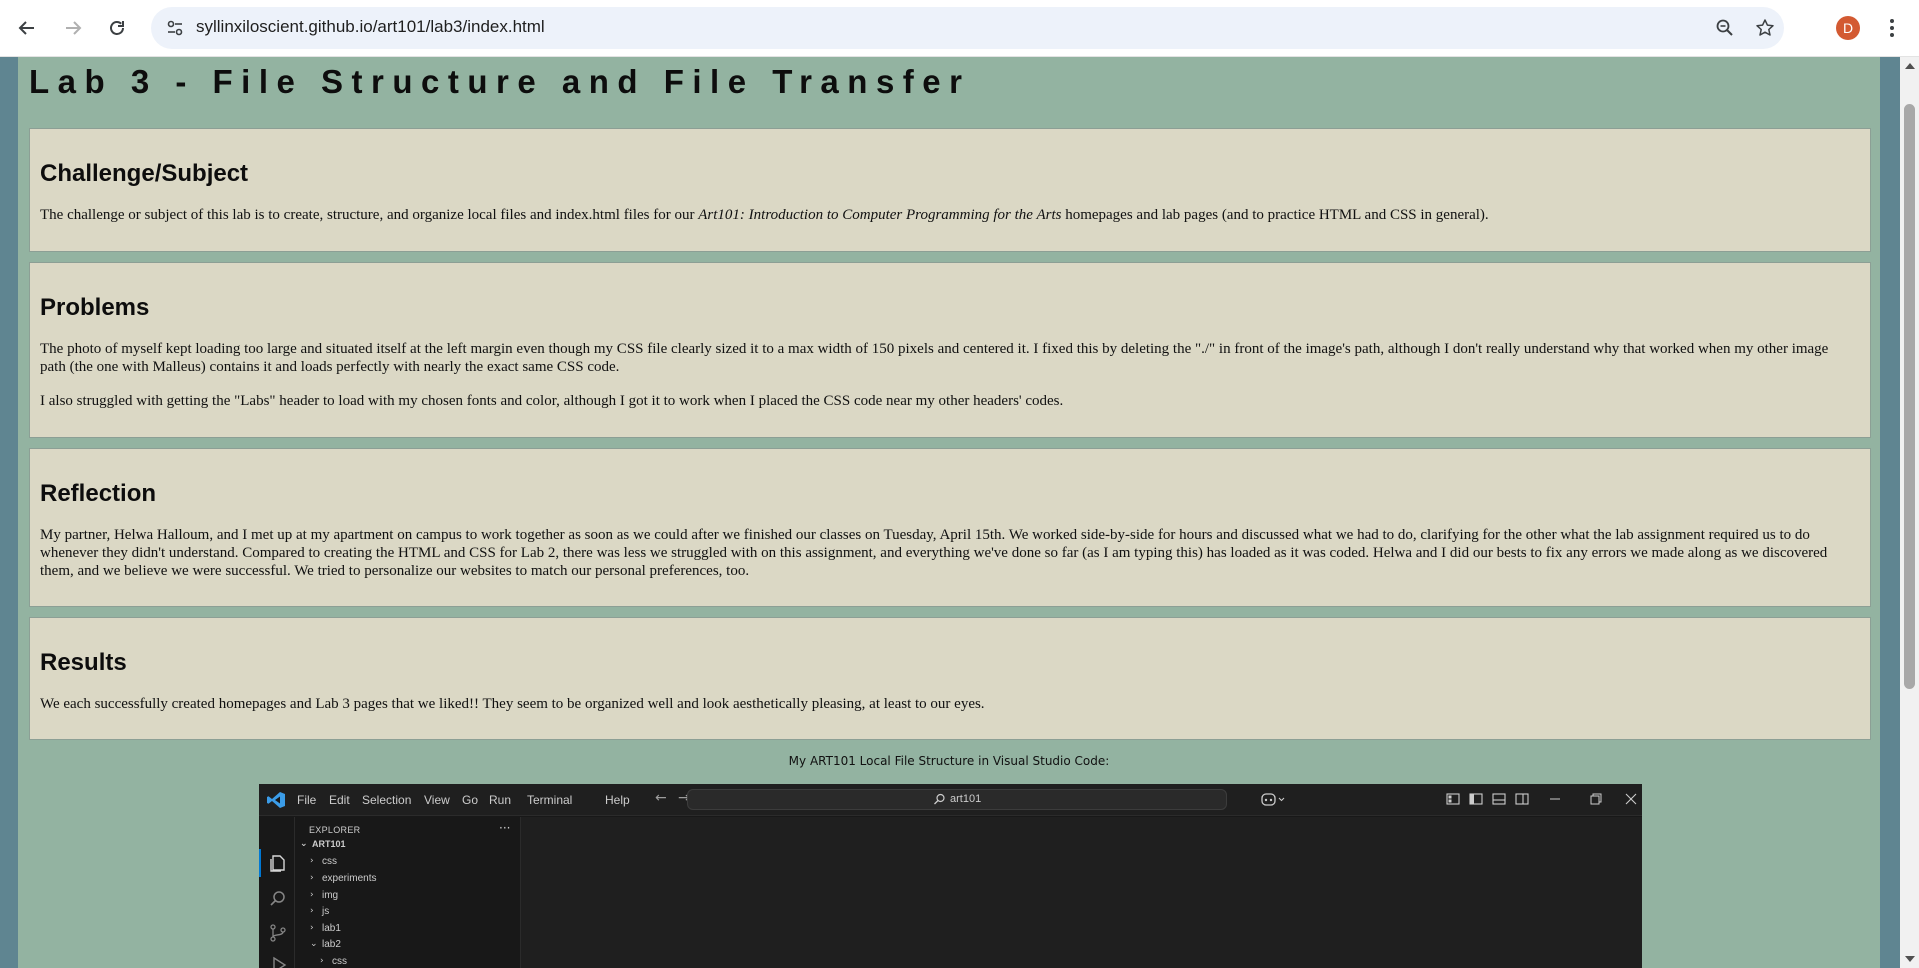 The height and width of the screenshot is (968, 1919). I want to click on zoom-button, so click(1725, 28).